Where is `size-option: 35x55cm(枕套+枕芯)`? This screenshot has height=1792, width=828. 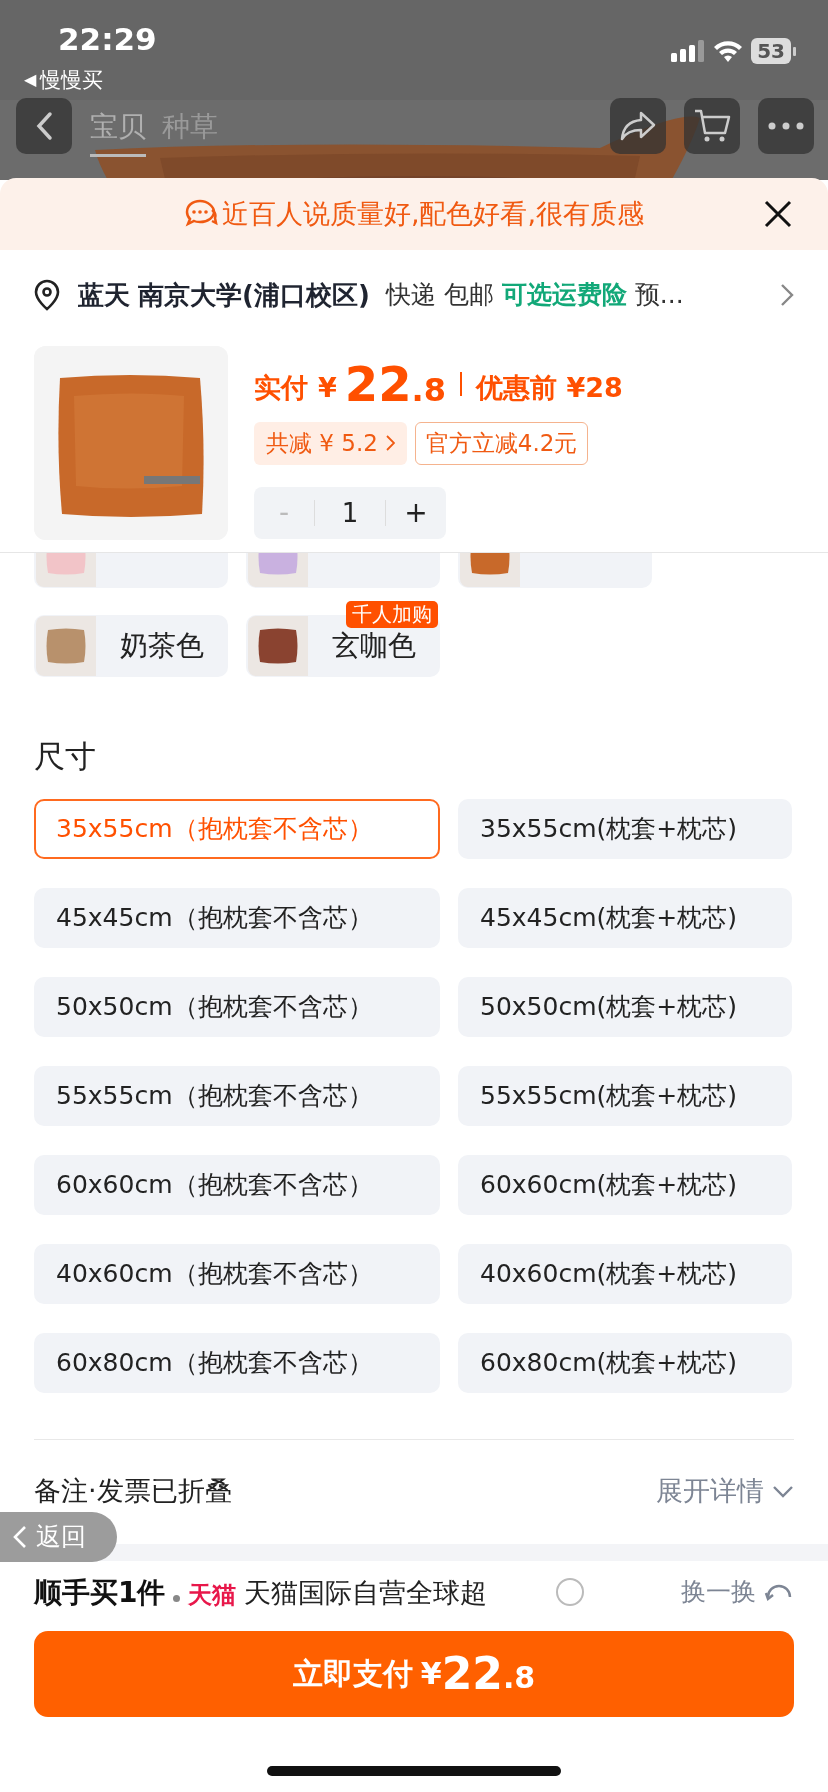 size-option: 35x55cm(枕套+枕芯) is located at coordinates (625, 828).